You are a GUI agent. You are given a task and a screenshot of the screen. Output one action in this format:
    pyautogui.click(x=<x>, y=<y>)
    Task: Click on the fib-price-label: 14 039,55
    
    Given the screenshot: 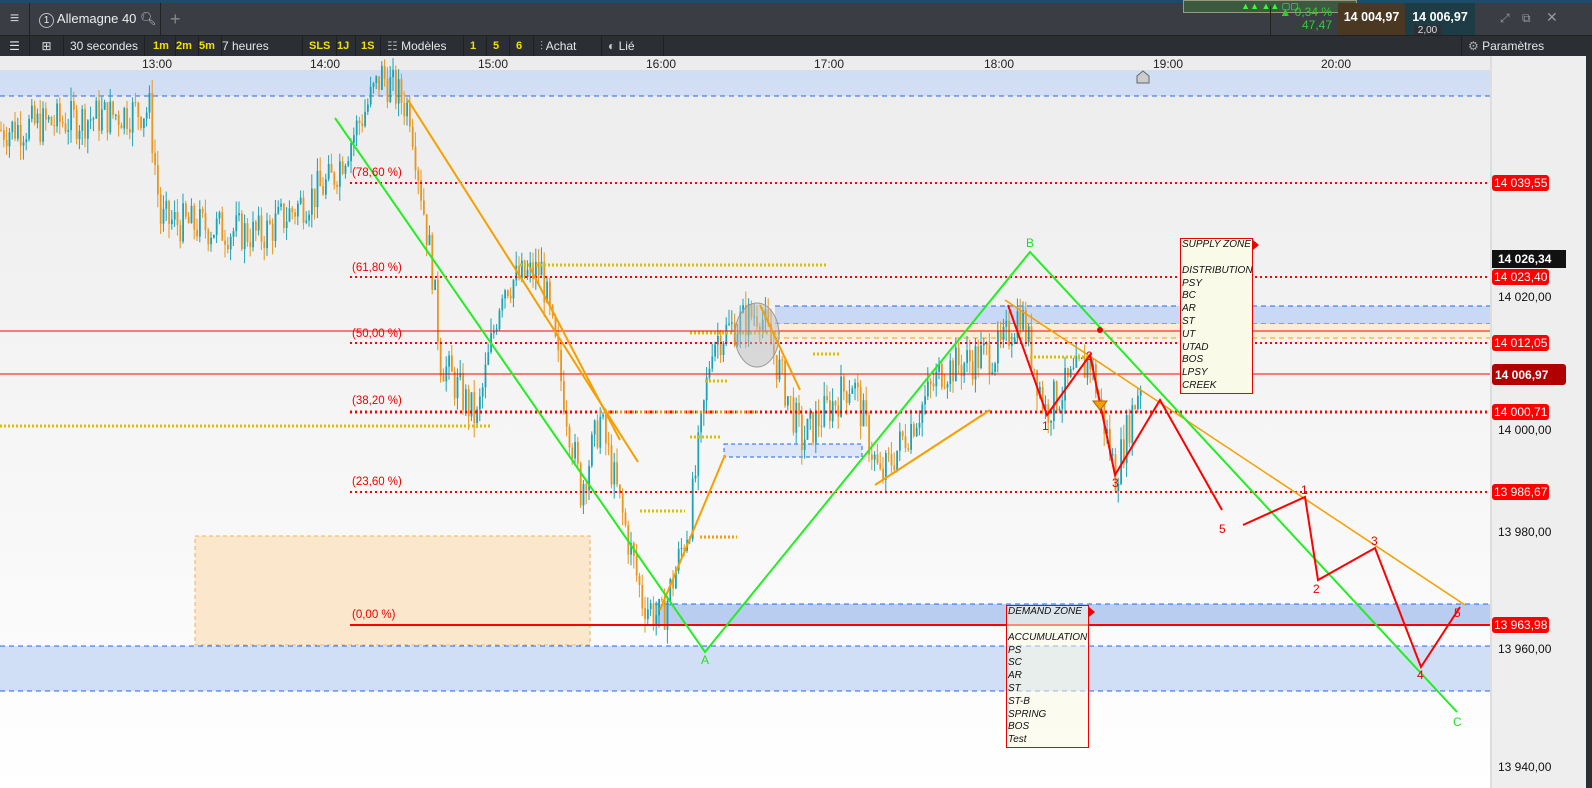 What is the action you would take?
    pyautogui.click(x=1521, y=183)
    